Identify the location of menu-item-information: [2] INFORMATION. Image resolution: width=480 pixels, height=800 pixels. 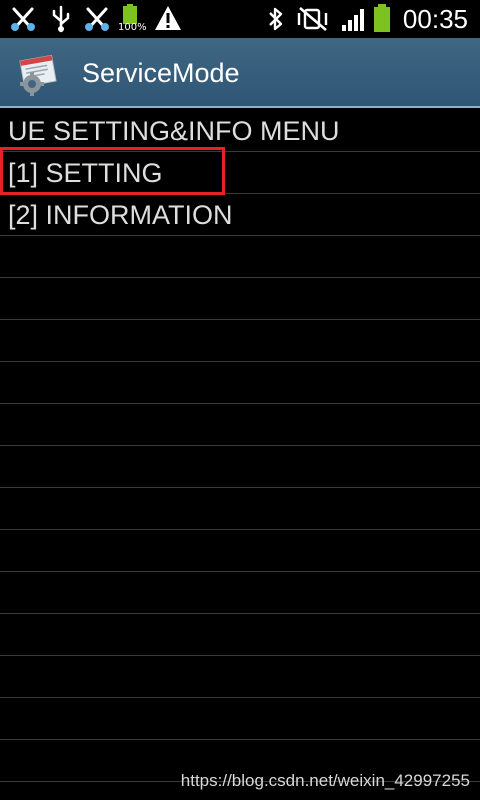
(240, 215).